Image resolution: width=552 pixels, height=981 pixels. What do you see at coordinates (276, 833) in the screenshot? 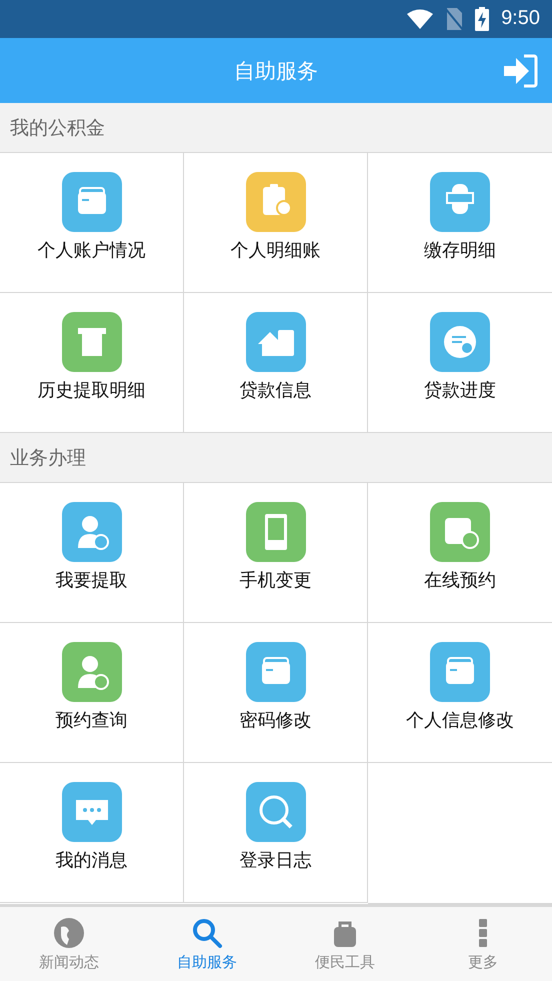
I see `service-tile: 登录日志` at bounding box center [276, 833].